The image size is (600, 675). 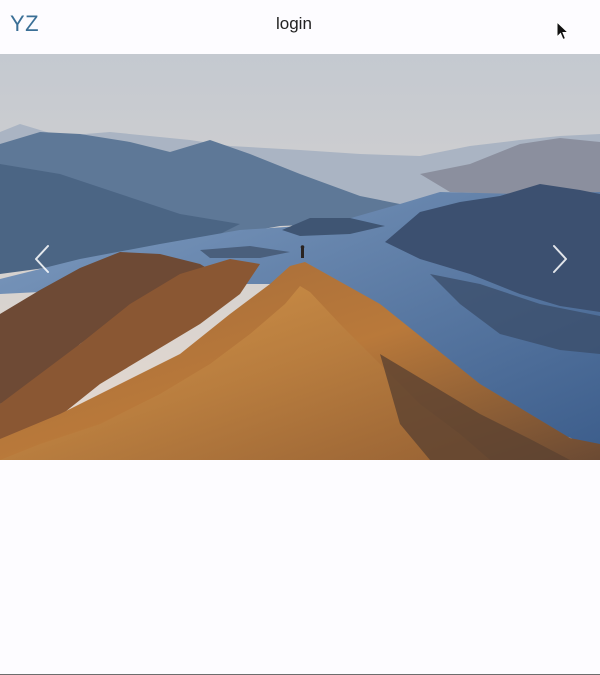 I want to click on login-link: login, so click(x=294, y=24).